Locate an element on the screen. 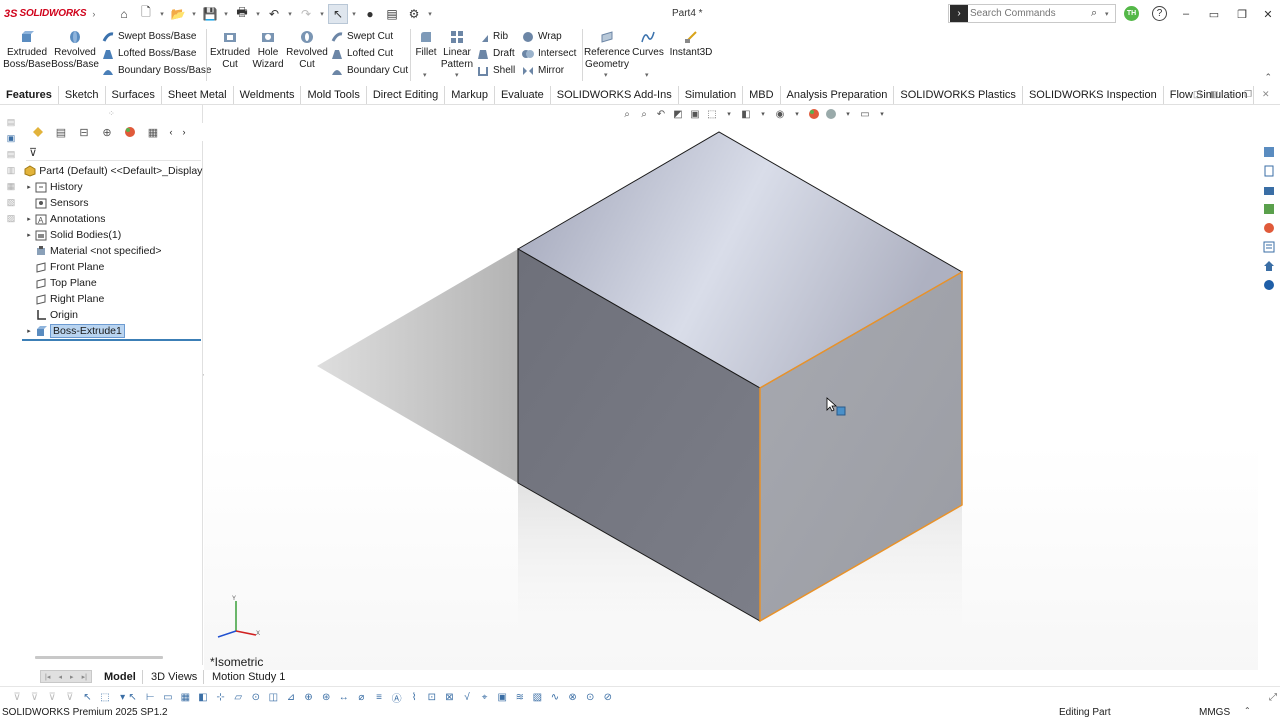 Image resolution: width=1280 pixels, height=720 pixels. fillet-button: Fillet is located at coordinates (426, 44).